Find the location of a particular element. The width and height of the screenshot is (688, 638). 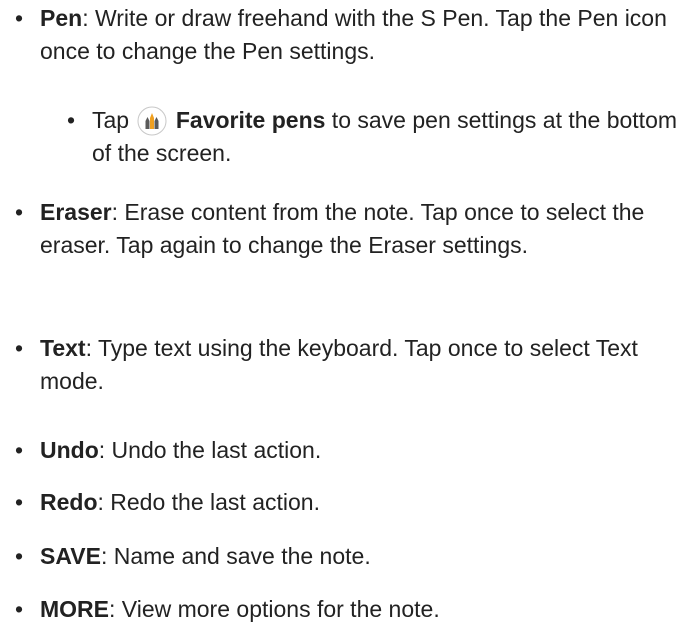

item-text: SAVE: Name and save the note. is located at coordinates (360, 556).